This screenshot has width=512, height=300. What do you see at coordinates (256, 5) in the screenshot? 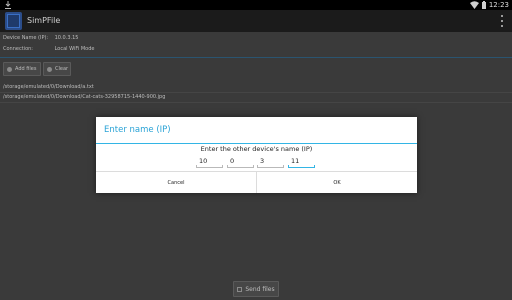
I see `status-bar: 12:23` at bounding box center [256, 5].